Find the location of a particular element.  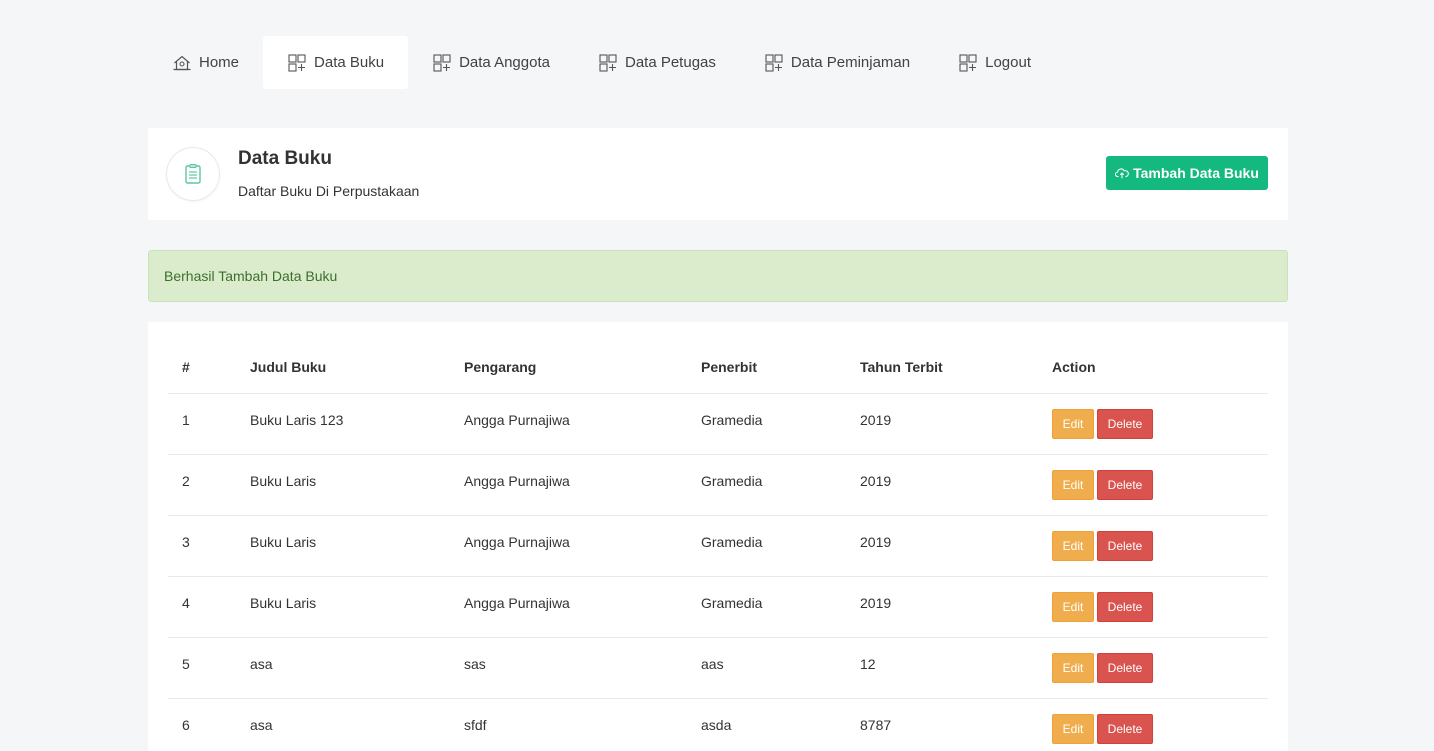

nav-item-data-buku: Data Buku is located at coordinates (336, 62).